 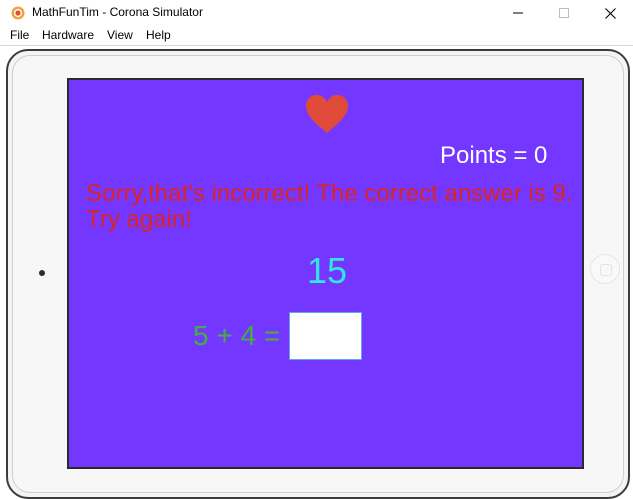 I want to click on answer-input, so click(x=325, y=336).